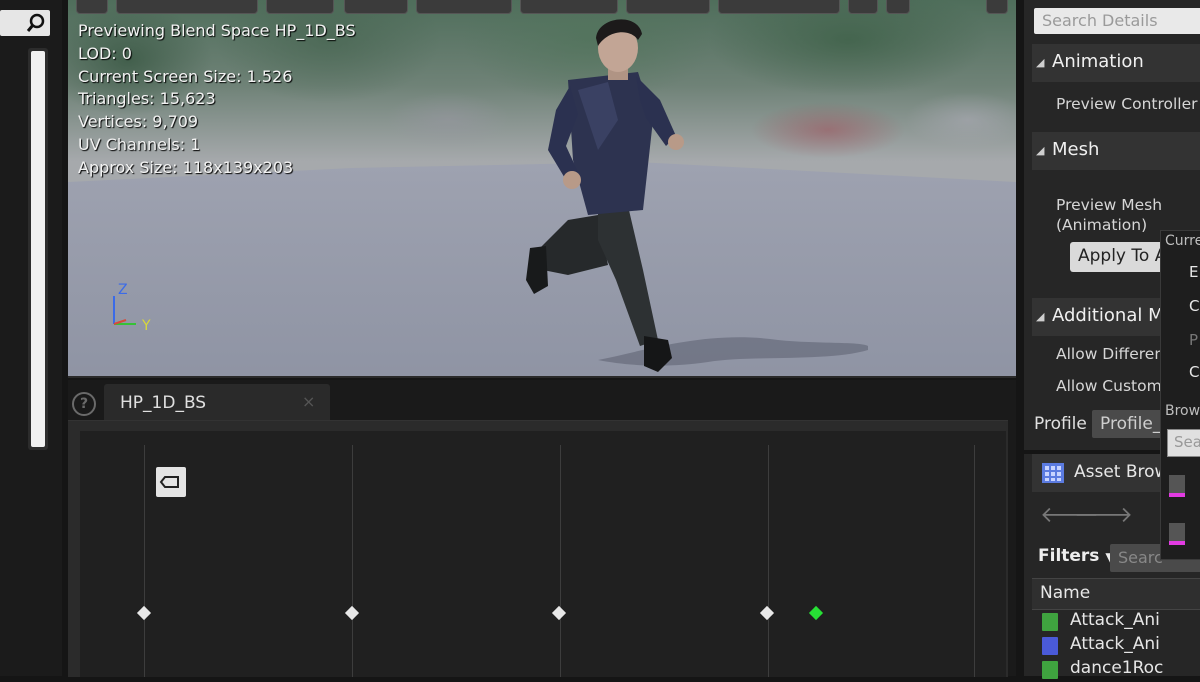 The height and width of the screenshot is (682, 1200). I want to click on lit-button, so click(300, 7).